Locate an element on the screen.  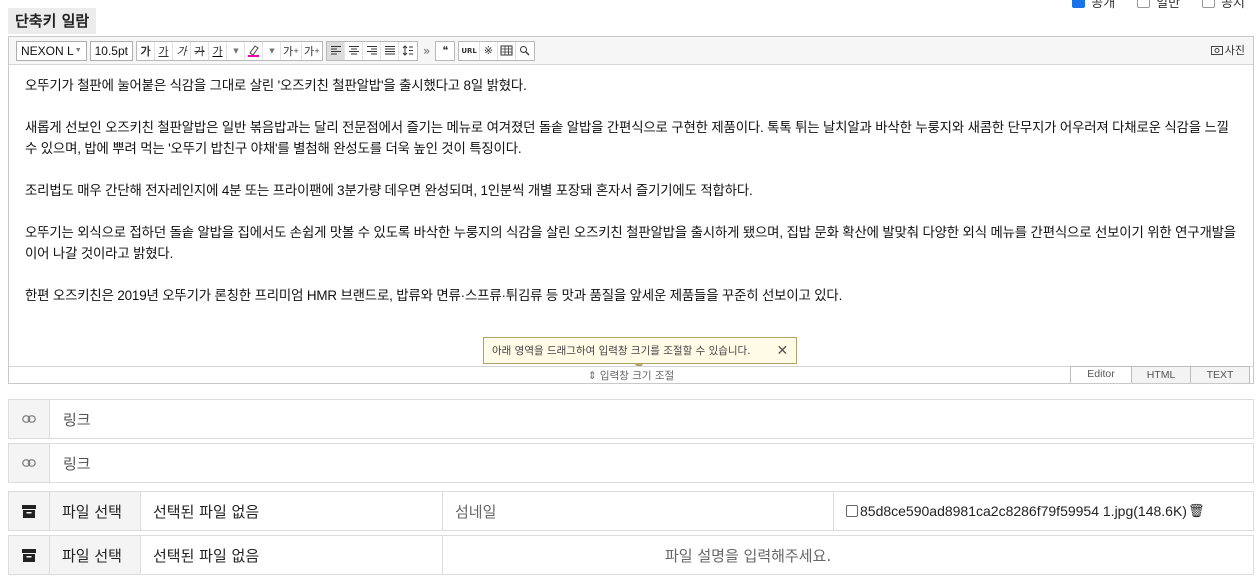
asterisk-icon: ※ is located at coordinates (488, 50).